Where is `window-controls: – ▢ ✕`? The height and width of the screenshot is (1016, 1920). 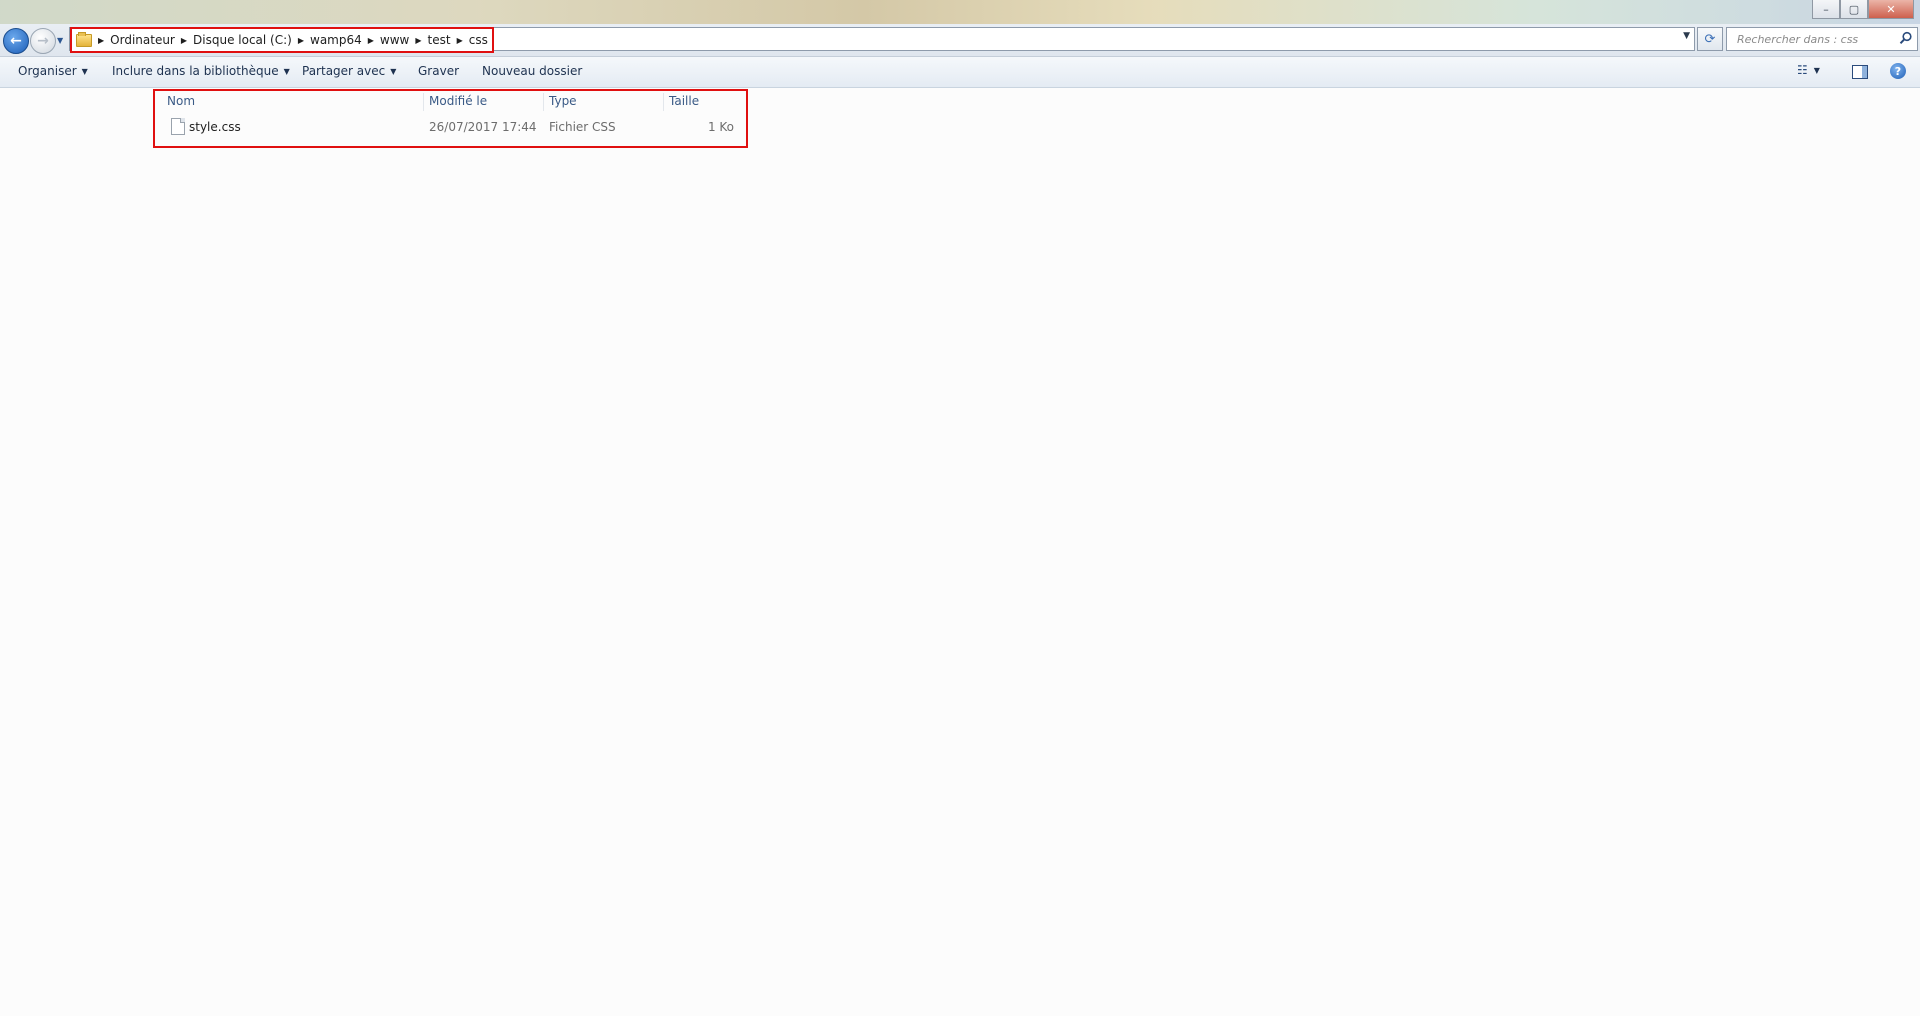
window-controls: – ▢ ✕ is located at coordinates (1863, 9).